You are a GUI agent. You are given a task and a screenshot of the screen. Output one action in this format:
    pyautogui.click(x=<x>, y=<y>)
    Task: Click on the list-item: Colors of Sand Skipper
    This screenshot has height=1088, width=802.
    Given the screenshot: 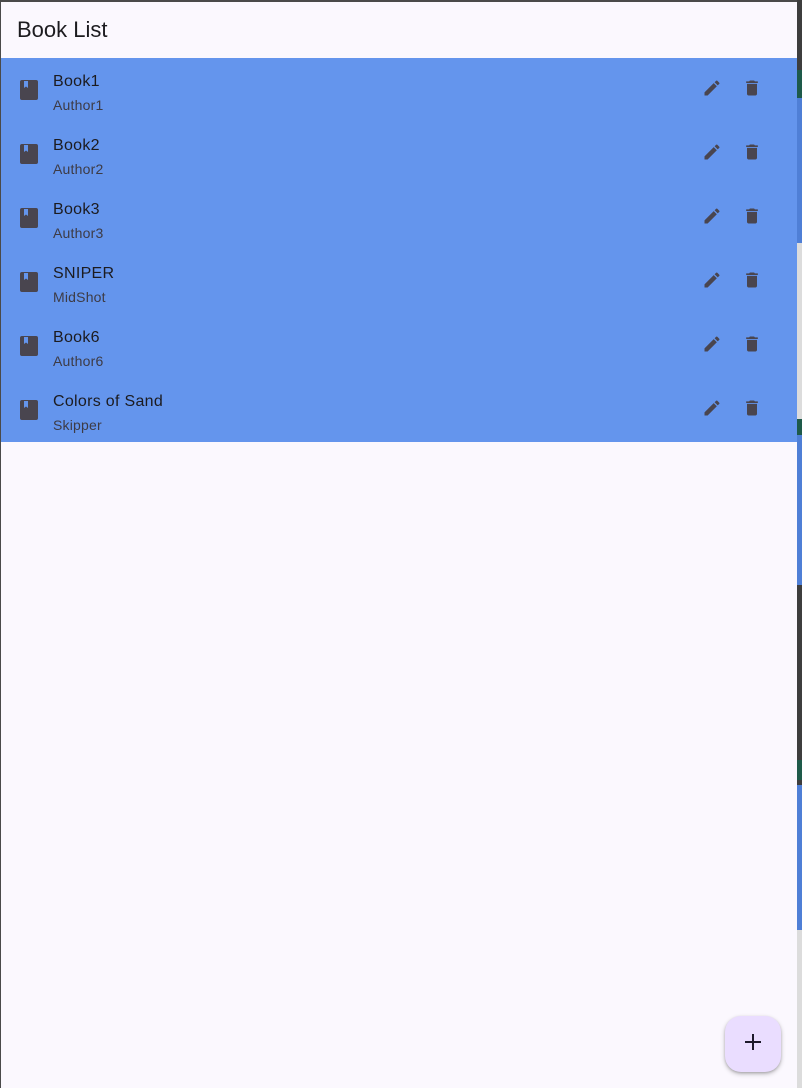 What is the action you would take?
    pyautogui.click(x=399, y=410)
    